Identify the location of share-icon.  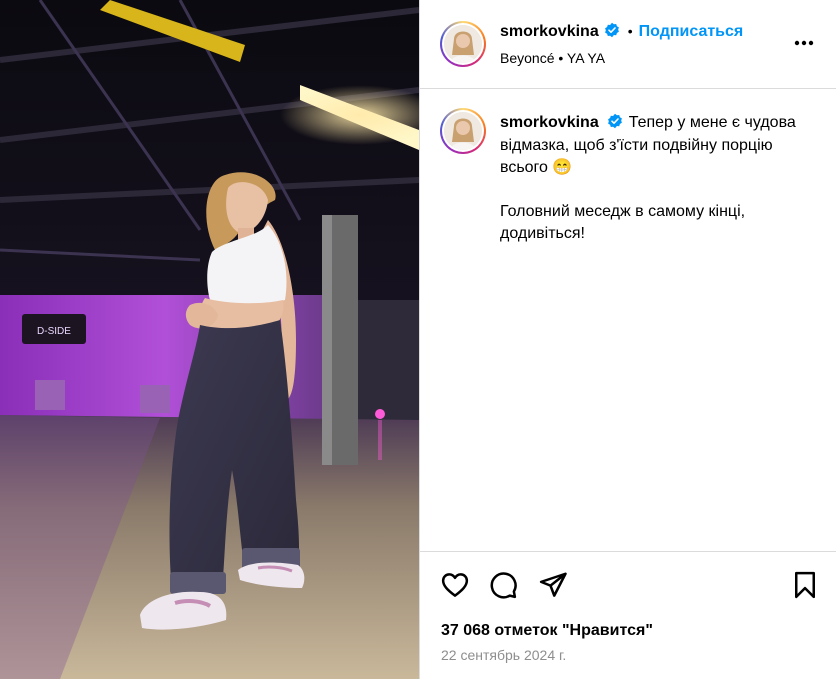
(553, 585).